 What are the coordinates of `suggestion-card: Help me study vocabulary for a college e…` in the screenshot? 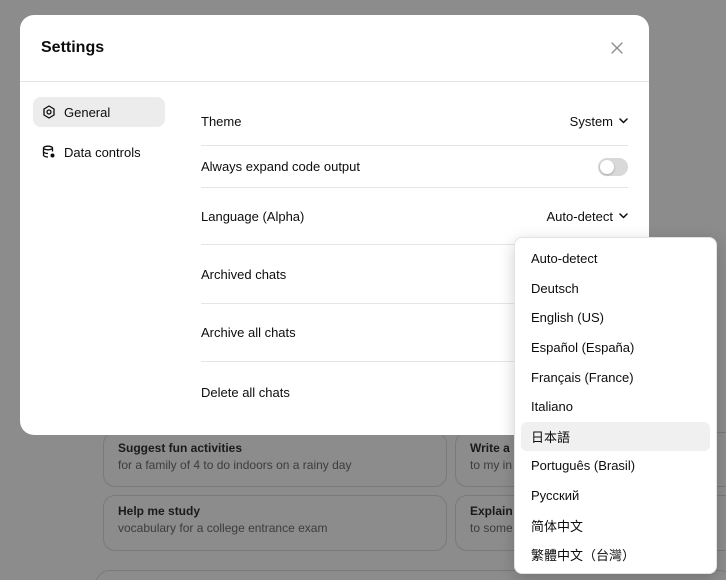 It's located at (275, 523).